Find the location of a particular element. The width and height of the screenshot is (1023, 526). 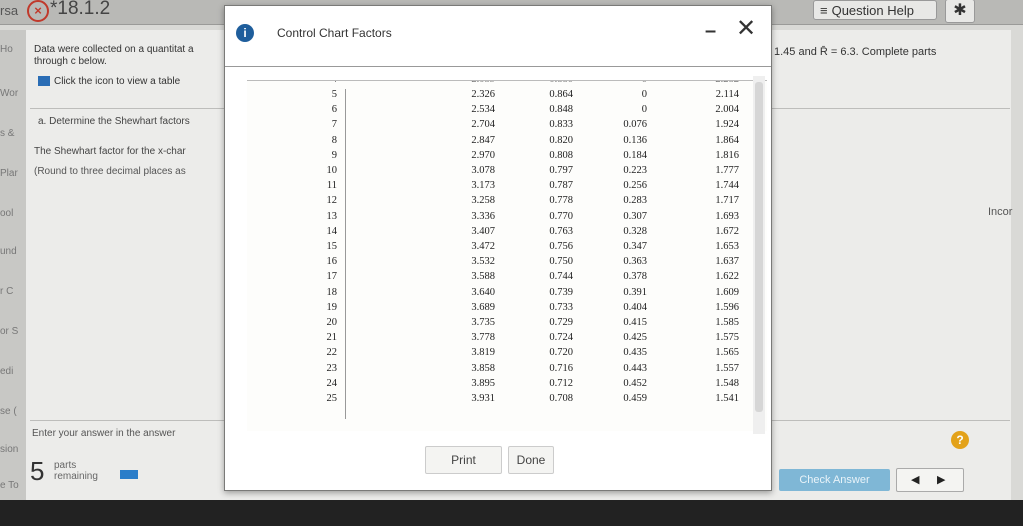

sample-size-cell: 23 is located at coordinates (332, 368).